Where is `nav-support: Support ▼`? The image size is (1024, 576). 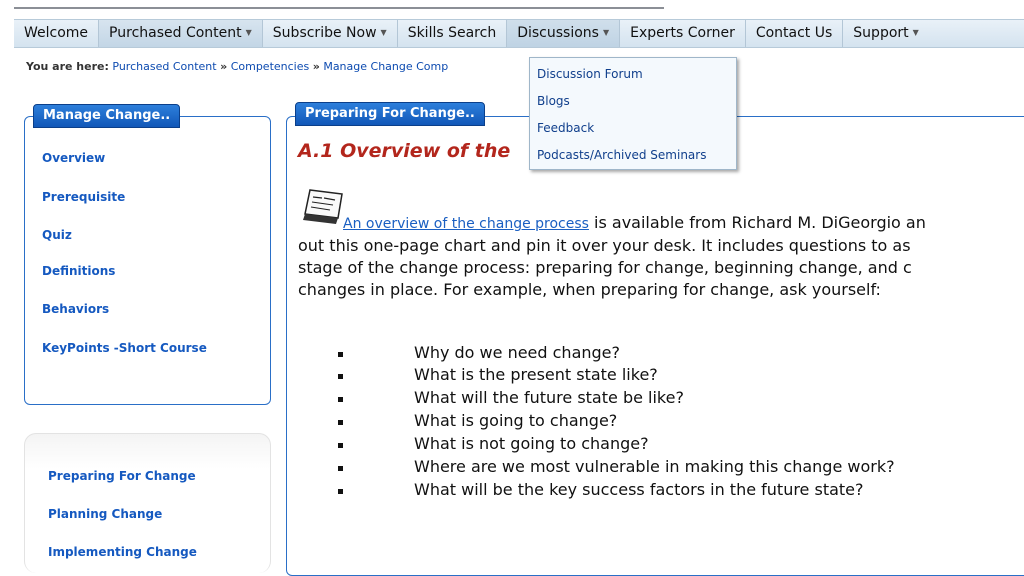
nav-support: Support ▼ is located at coordinates (886, 33).